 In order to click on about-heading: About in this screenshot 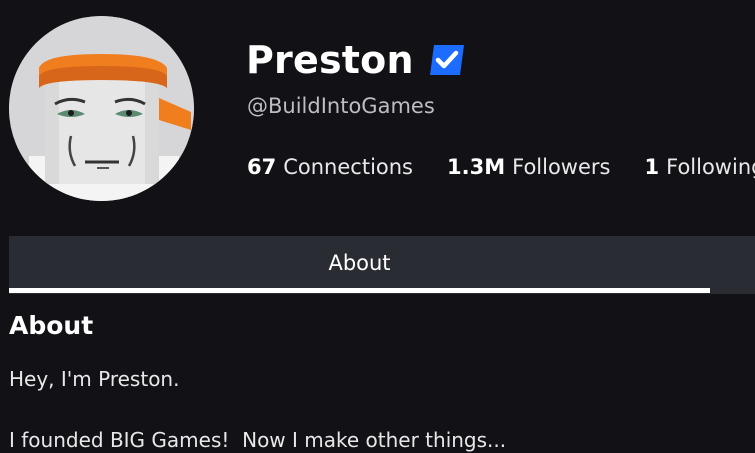, I will do `click(51, 325)`.